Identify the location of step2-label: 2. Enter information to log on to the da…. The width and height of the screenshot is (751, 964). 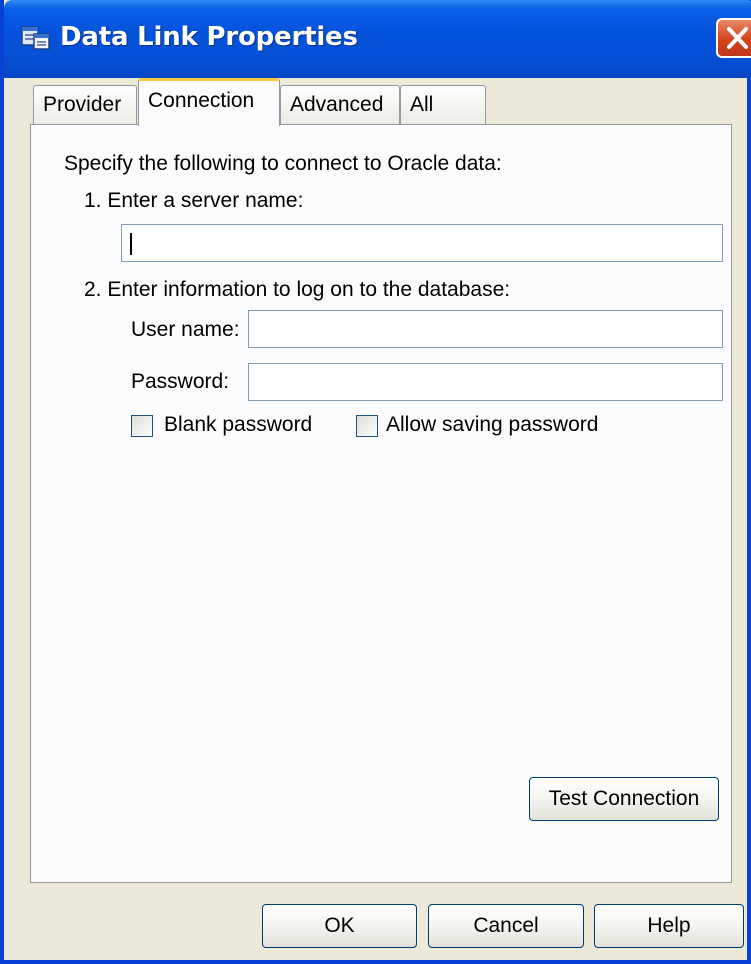
(297, 289).